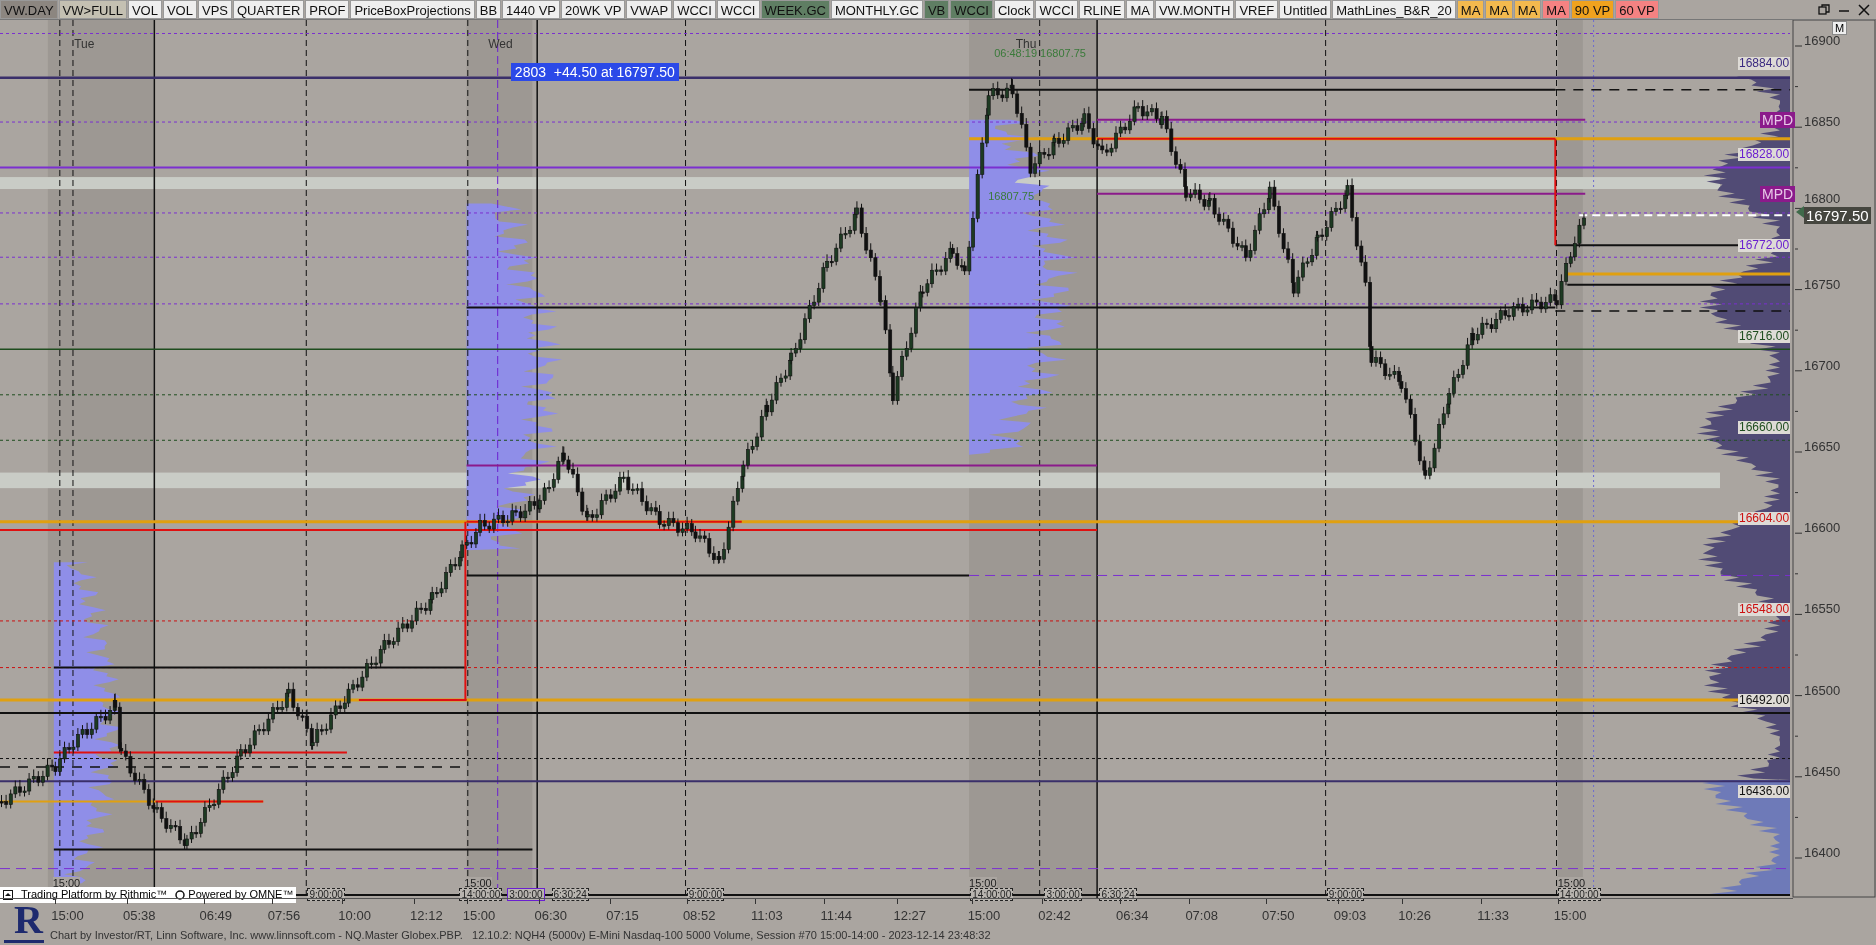 This screenshot has width=1876, height=945. I want to click on circle-icon, so click(180, 894).